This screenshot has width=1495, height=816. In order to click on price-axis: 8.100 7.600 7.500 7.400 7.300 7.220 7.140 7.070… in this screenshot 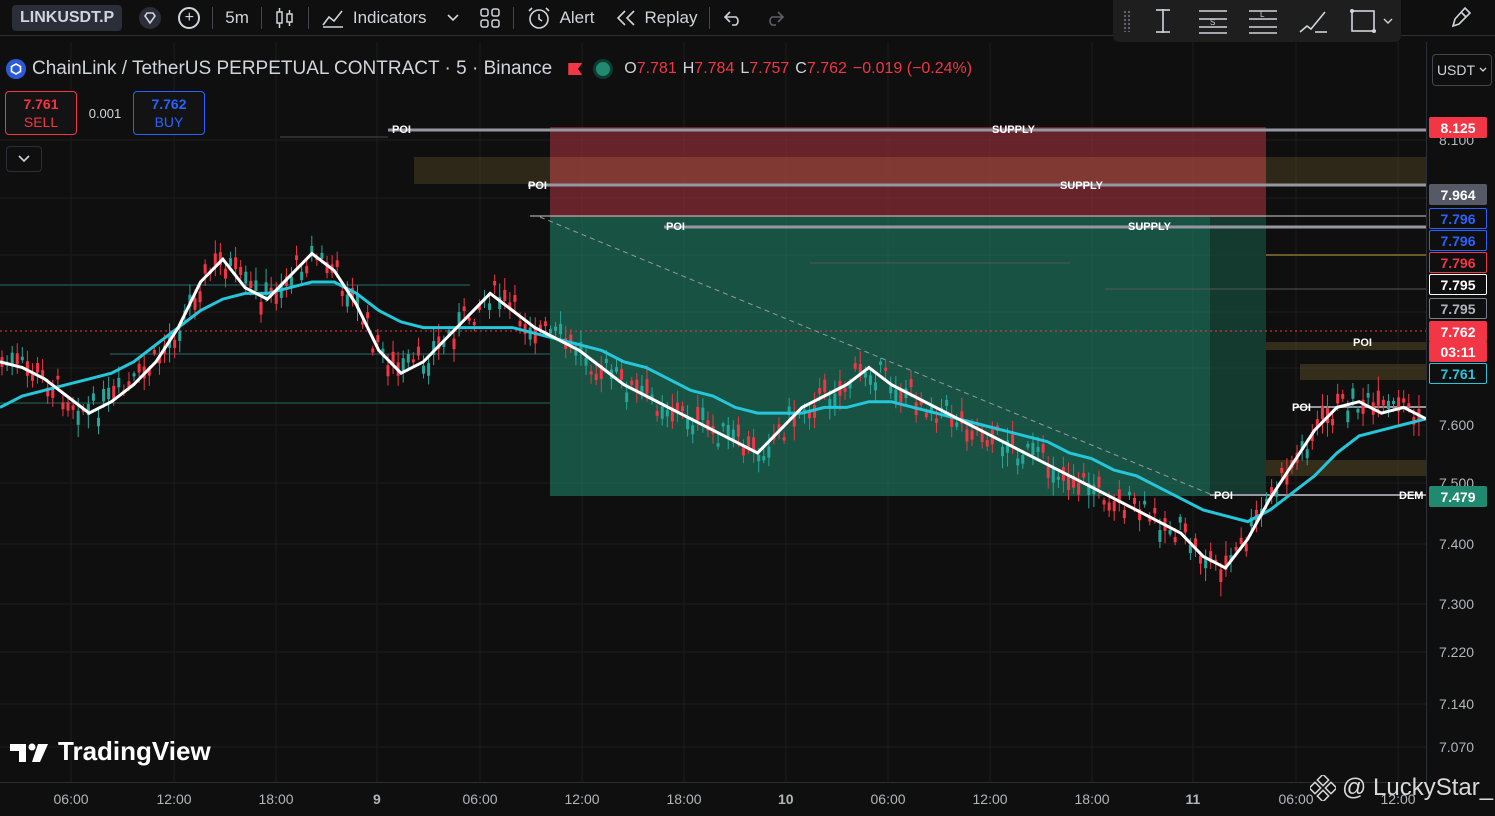, I will do `click(1460, 412)`.